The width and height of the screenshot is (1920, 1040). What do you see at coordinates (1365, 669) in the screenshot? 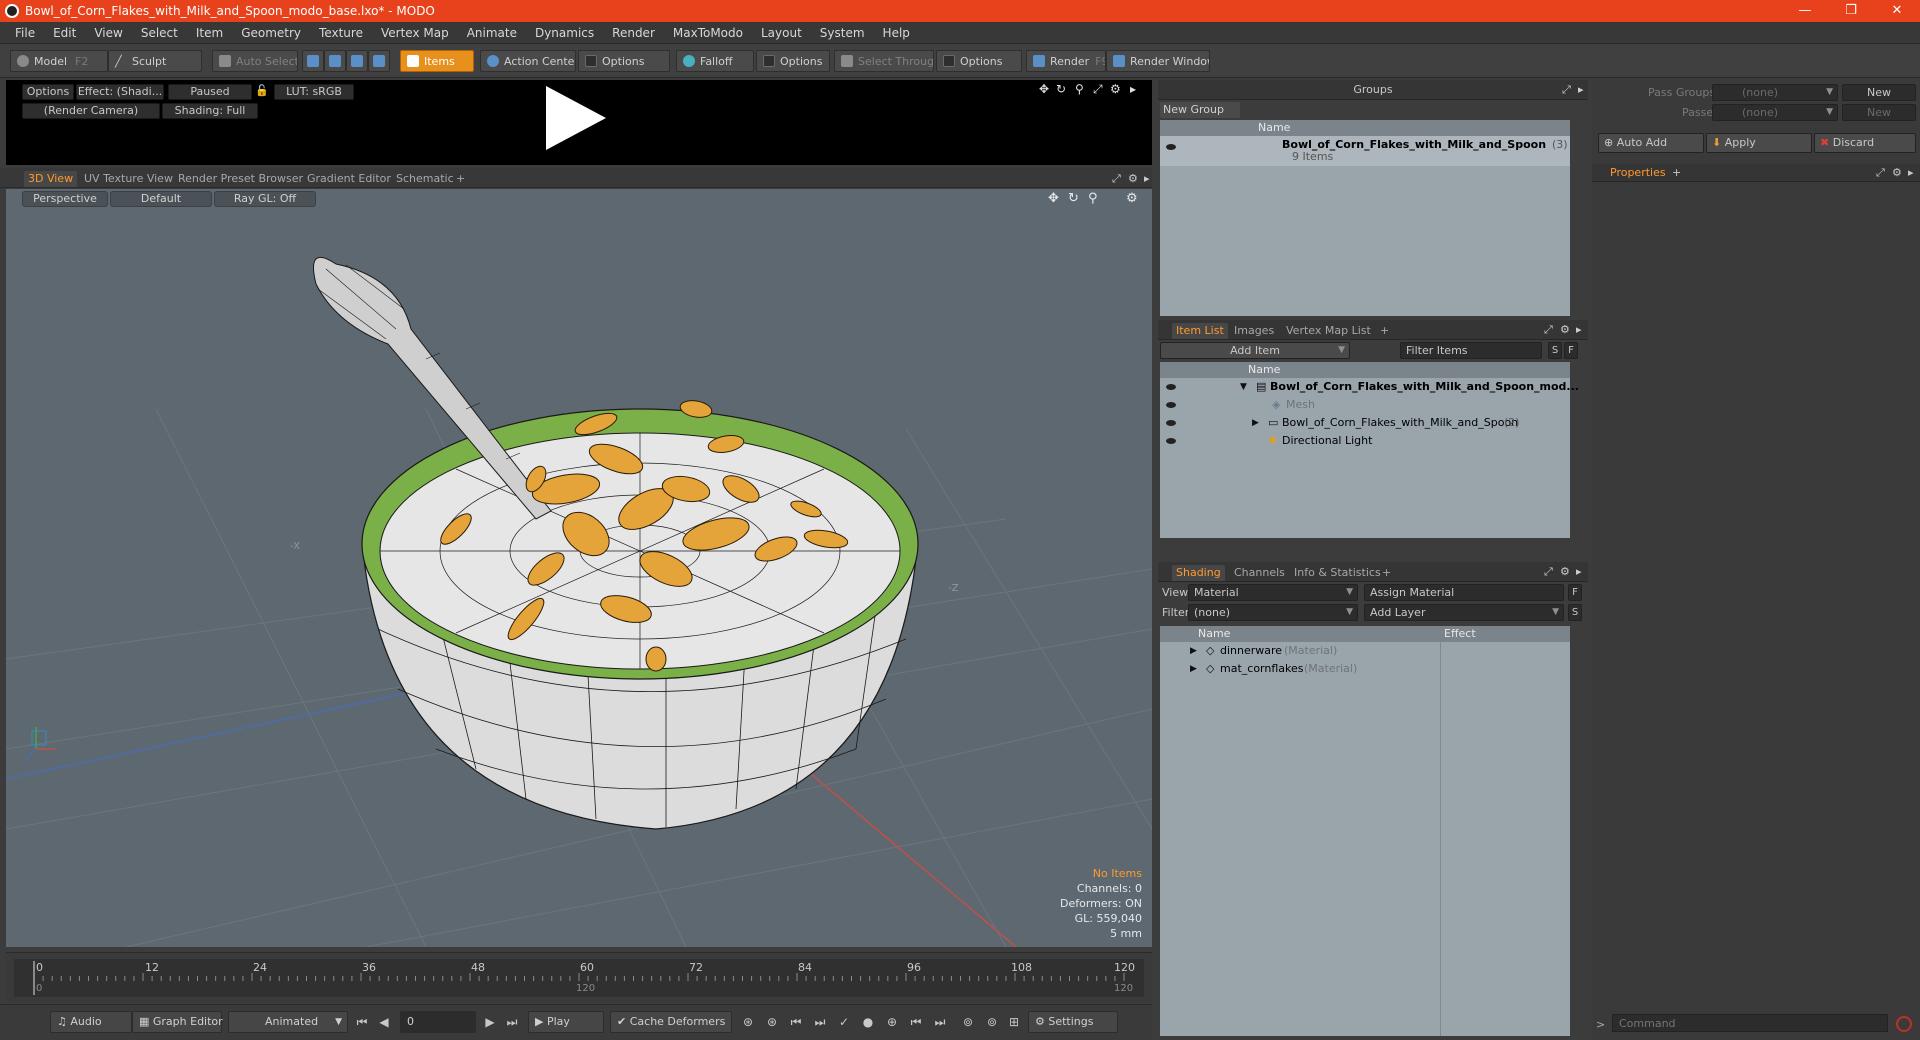
I see `shader-row-cornflakes: ▶ ◇ mat_cornflakes (Material)` at bounding box center [1365, 669].